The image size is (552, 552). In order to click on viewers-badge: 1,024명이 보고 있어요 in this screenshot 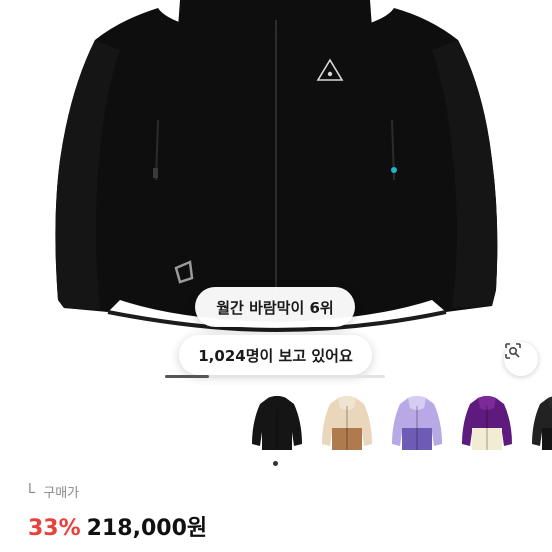, I will do `click(275, 355)`.